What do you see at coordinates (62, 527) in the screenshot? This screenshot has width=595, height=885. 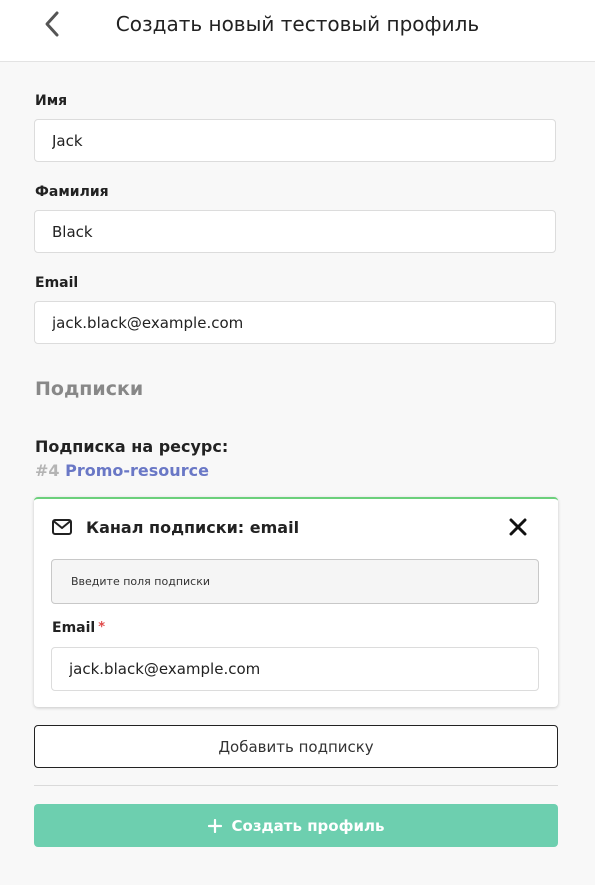 I see `envelope-icon` at bounding box center [62, 527].